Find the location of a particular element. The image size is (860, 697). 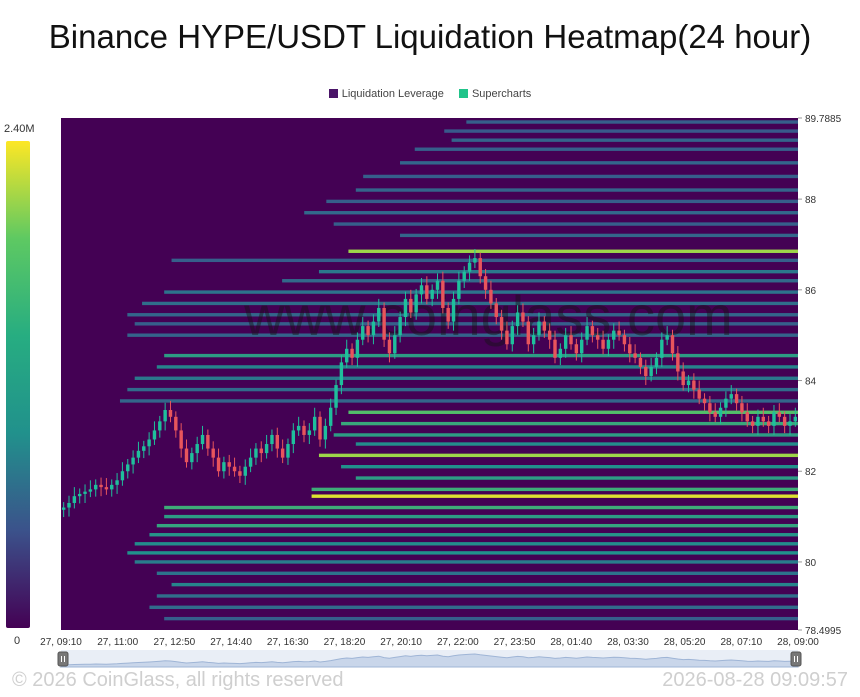

x-tick-label: 28, 07:10 is located at coordinates (741, 642).